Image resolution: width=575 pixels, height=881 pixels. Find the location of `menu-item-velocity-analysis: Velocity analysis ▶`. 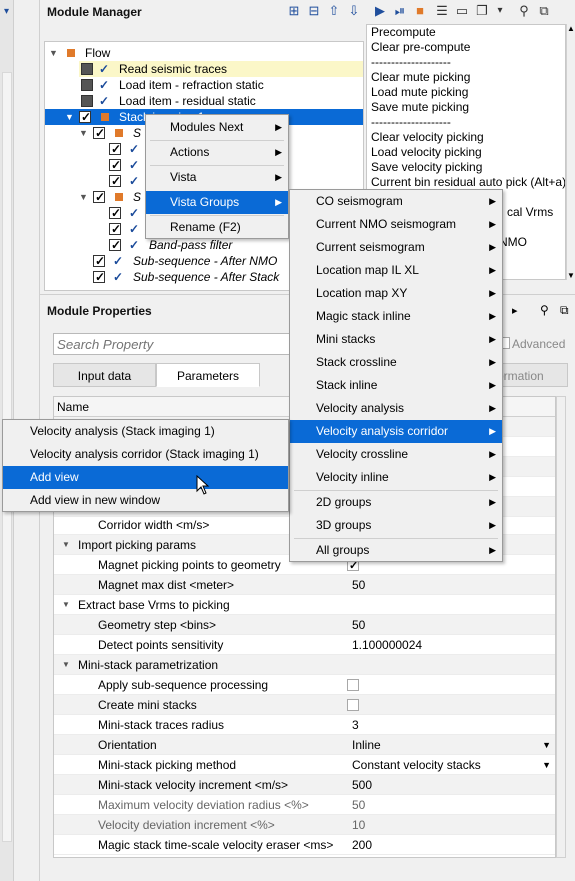

menu-item-velocity-analysis: Velocity analysis ▶ is located at coordinates (396, 408).